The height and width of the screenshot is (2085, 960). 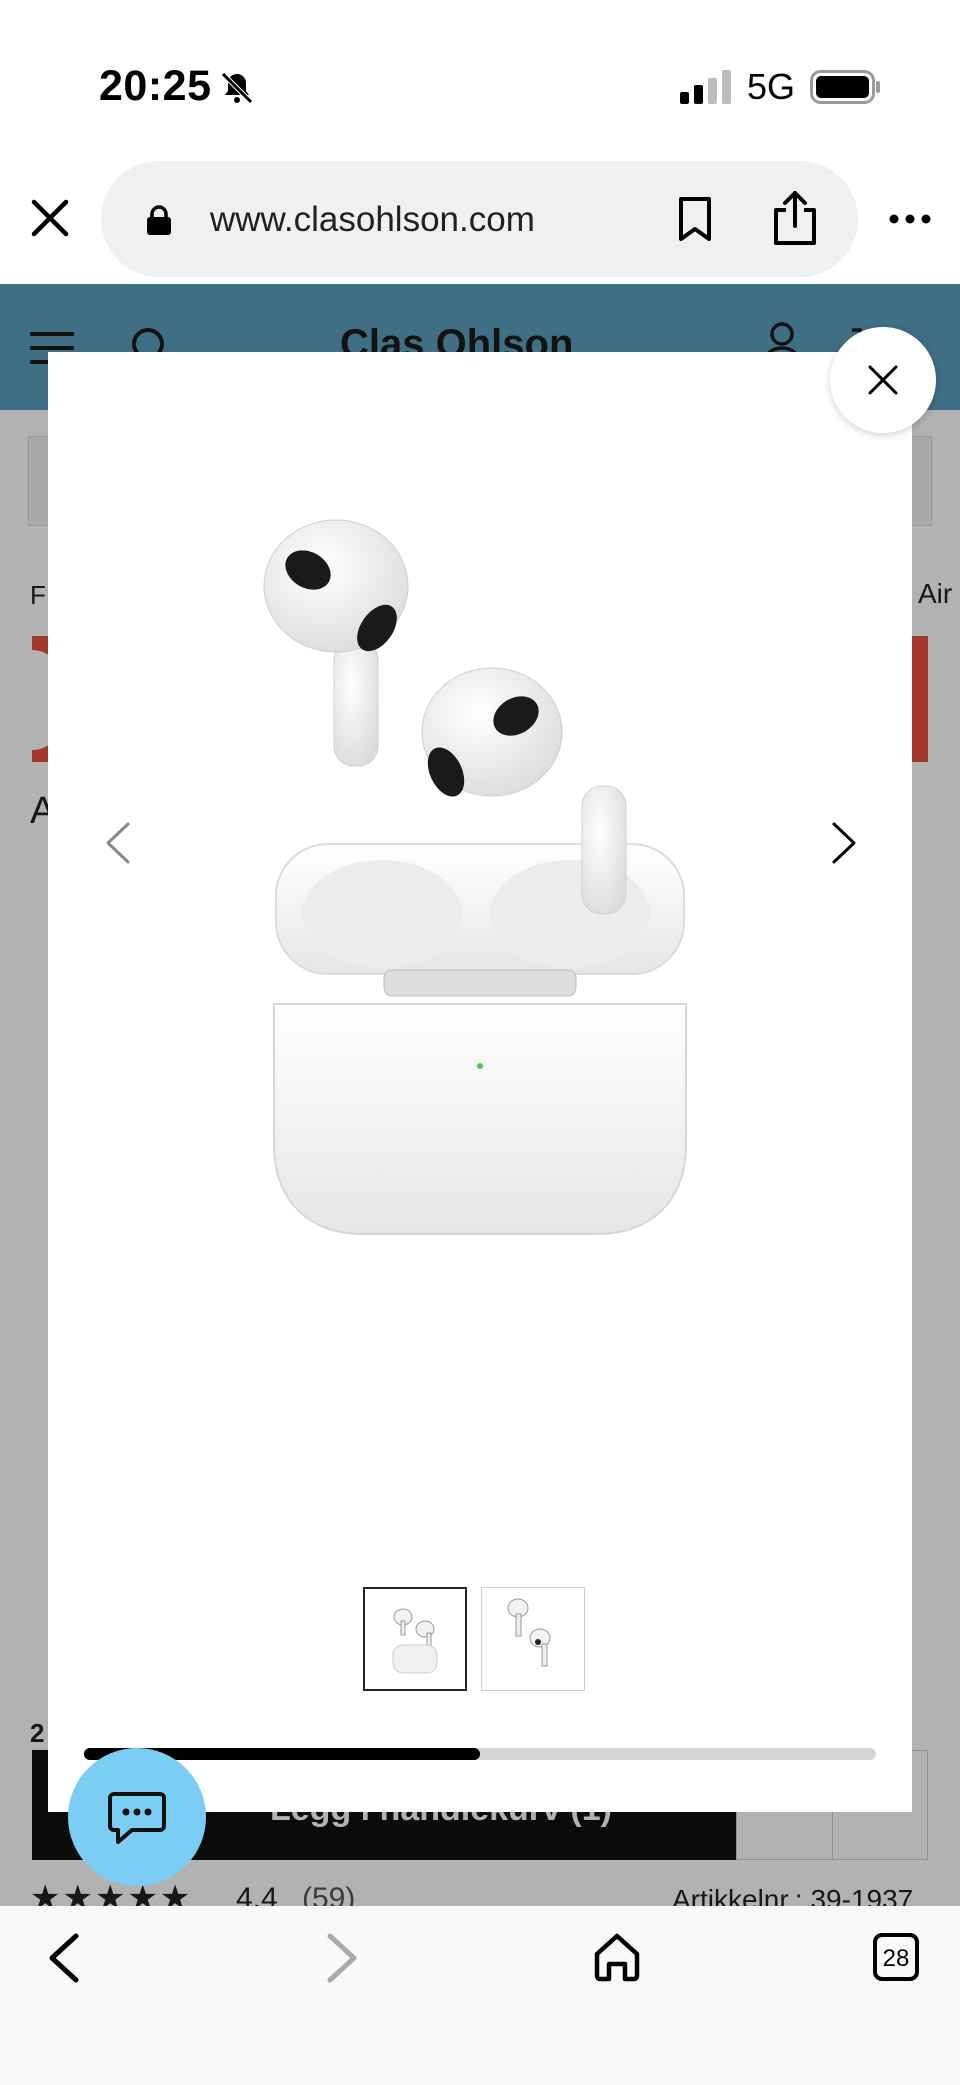 What do you see at coordinates (64, 1958) in the screenshot?
I see `back-icon` at bounding box center [64, 1958].